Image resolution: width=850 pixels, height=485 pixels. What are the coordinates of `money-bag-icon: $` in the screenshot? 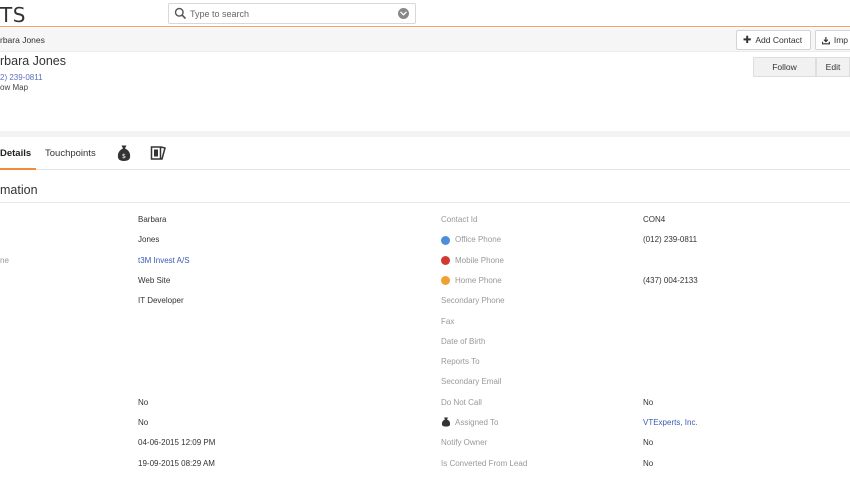 It's located at (124, 153).